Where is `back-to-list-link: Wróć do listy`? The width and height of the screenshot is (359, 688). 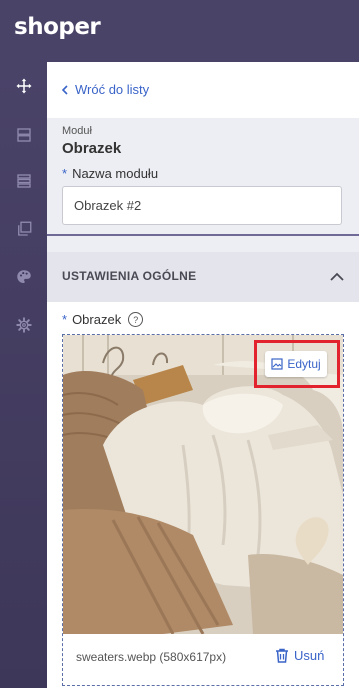
back-to-list-link: Wróć do listy is located at coordinates (105, 89).